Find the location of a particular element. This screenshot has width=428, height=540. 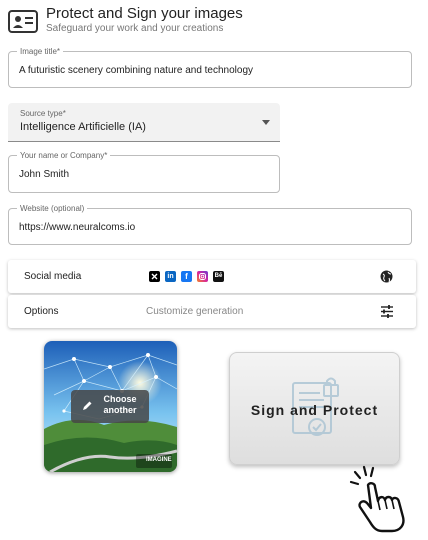

choose-another-label: Choose another is located at coordinates (120, 404).